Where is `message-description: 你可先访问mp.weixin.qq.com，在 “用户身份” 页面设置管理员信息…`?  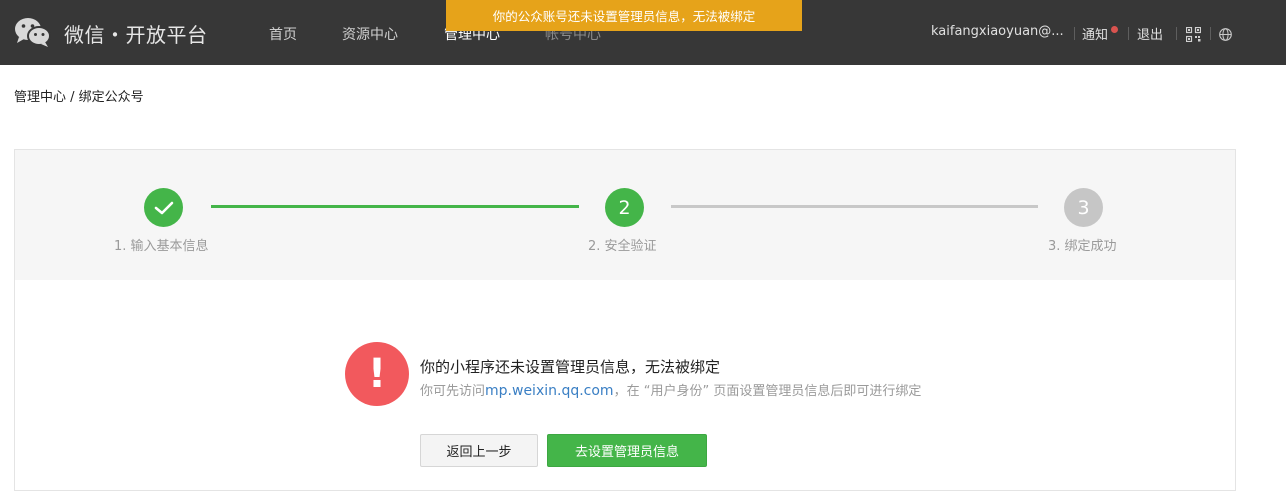
message-description: 你可先访问mp.weixin.qq.com，在 “用户身份” 页面设置管理员信息… is located at coordinates (670, 389).